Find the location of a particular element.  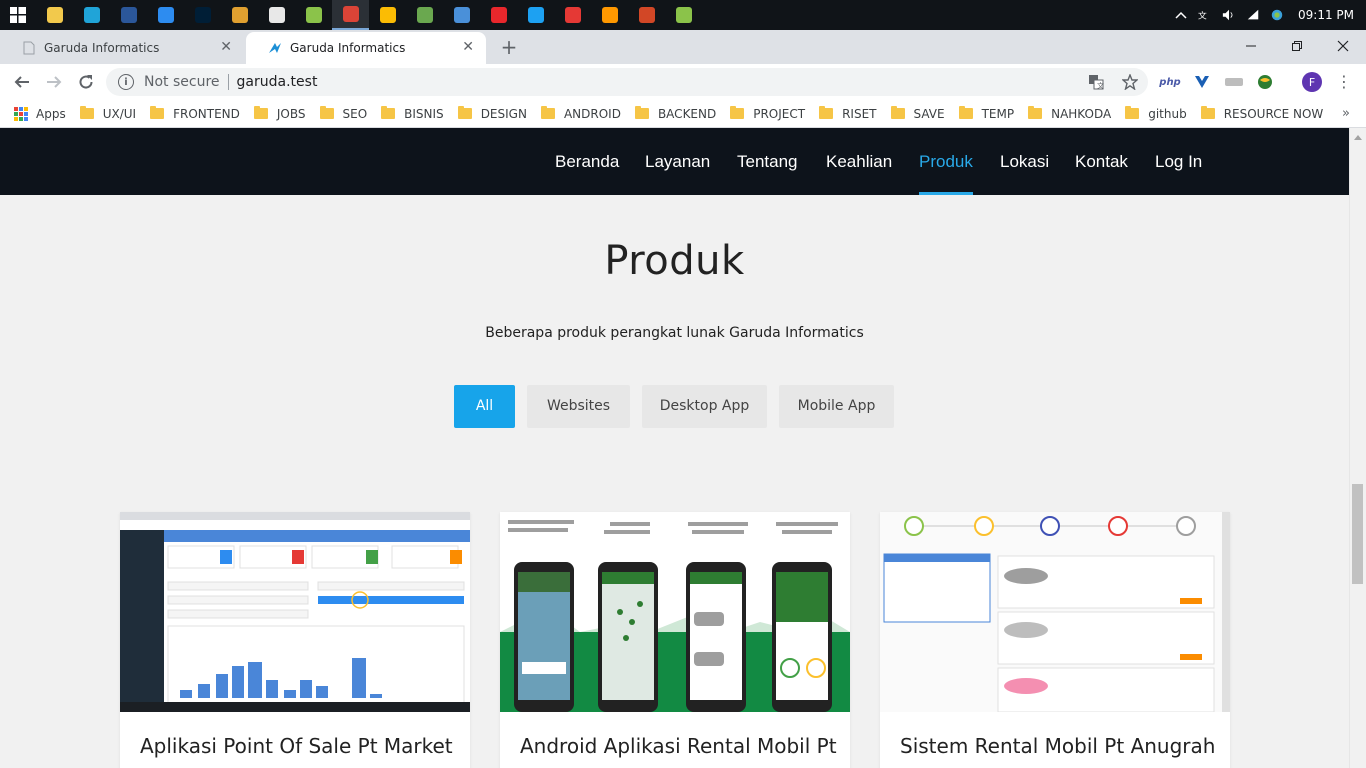

nav-link-beranda: Beranda is located at coordinates (587, 161).